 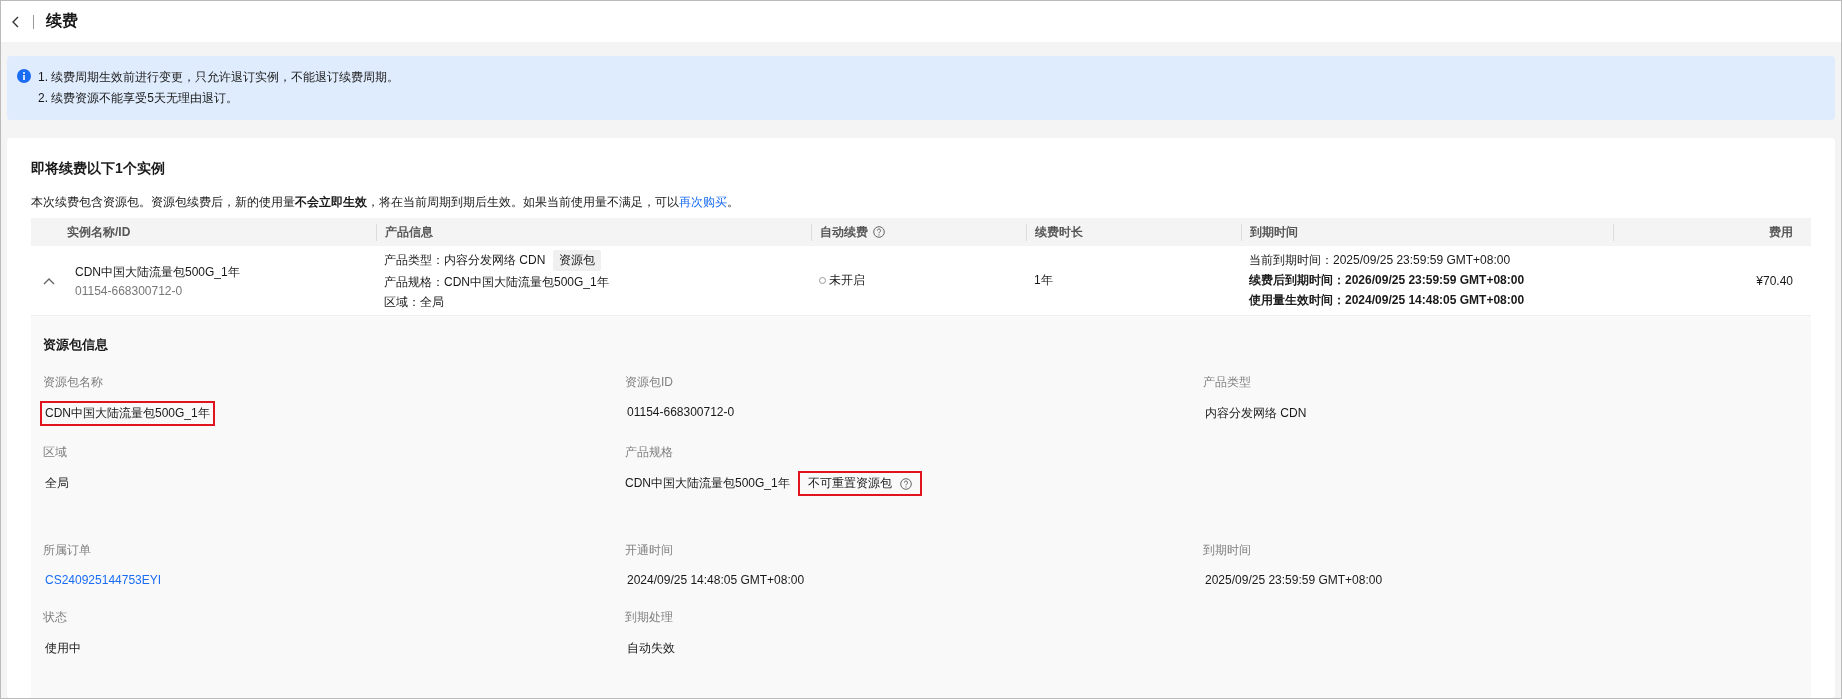 What do you see at coordinates (67, 550) in the screenshot?
I see `field-label: 所属订单` at bounding box center [67, 550].